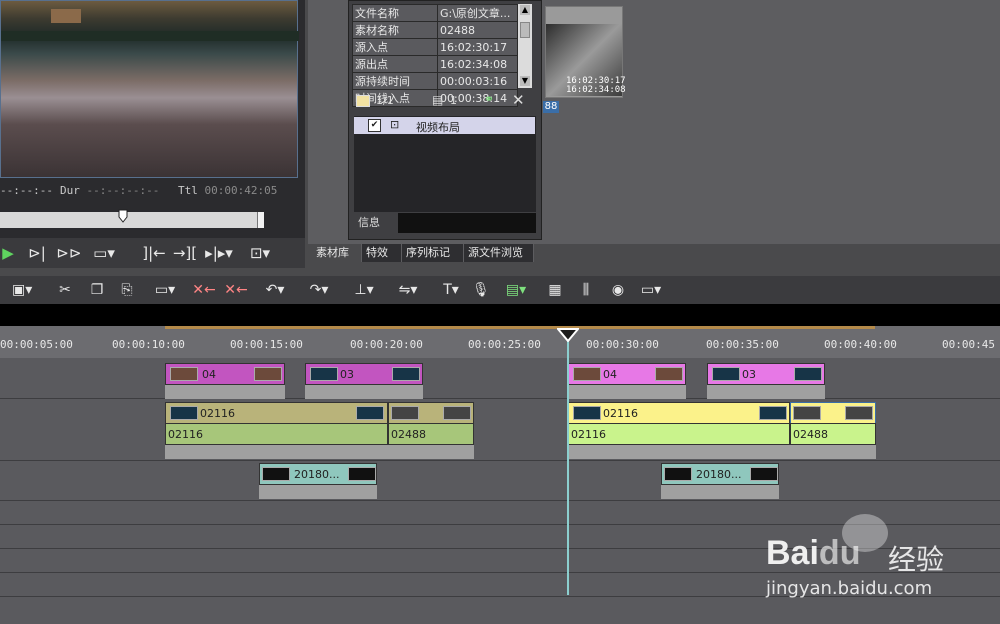  Describe the element at coordinates (880, 568) in the screenshot. I see `baidu-watermark: Baidu 经验 jingyan.baidu.com` at that location.